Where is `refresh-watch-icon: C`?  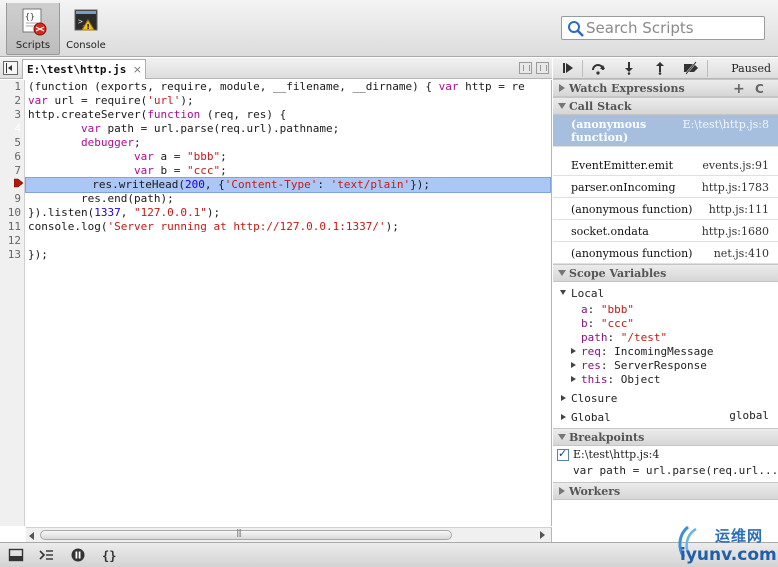 refresh-watch-icon: C is located at coordinates (759, 89).